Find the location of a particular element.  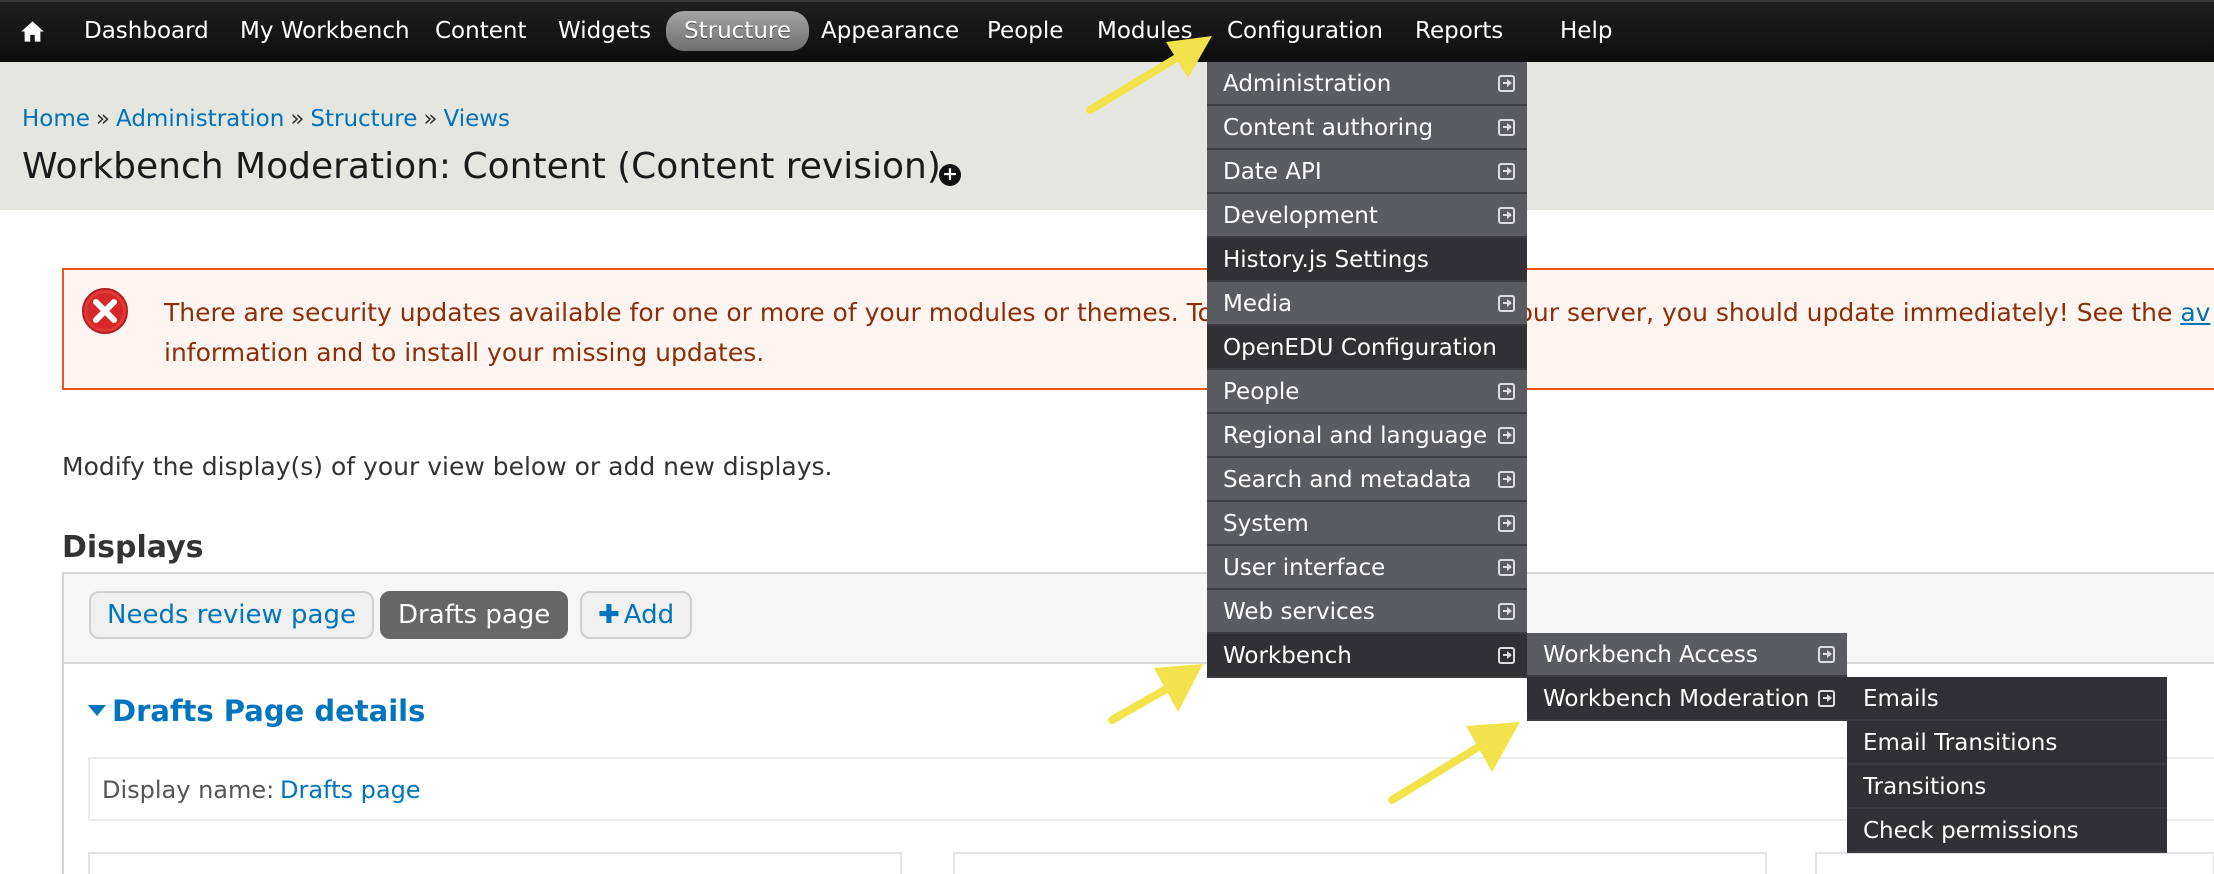

menu-item-search-and-metadata: Search and metadata is located at coordinates (1367, 480).